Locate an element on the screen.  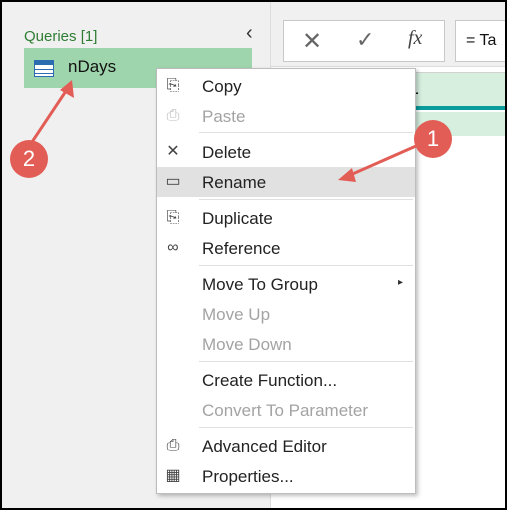
annotation-badge-2: 2 is located at coordinates (29, 159).